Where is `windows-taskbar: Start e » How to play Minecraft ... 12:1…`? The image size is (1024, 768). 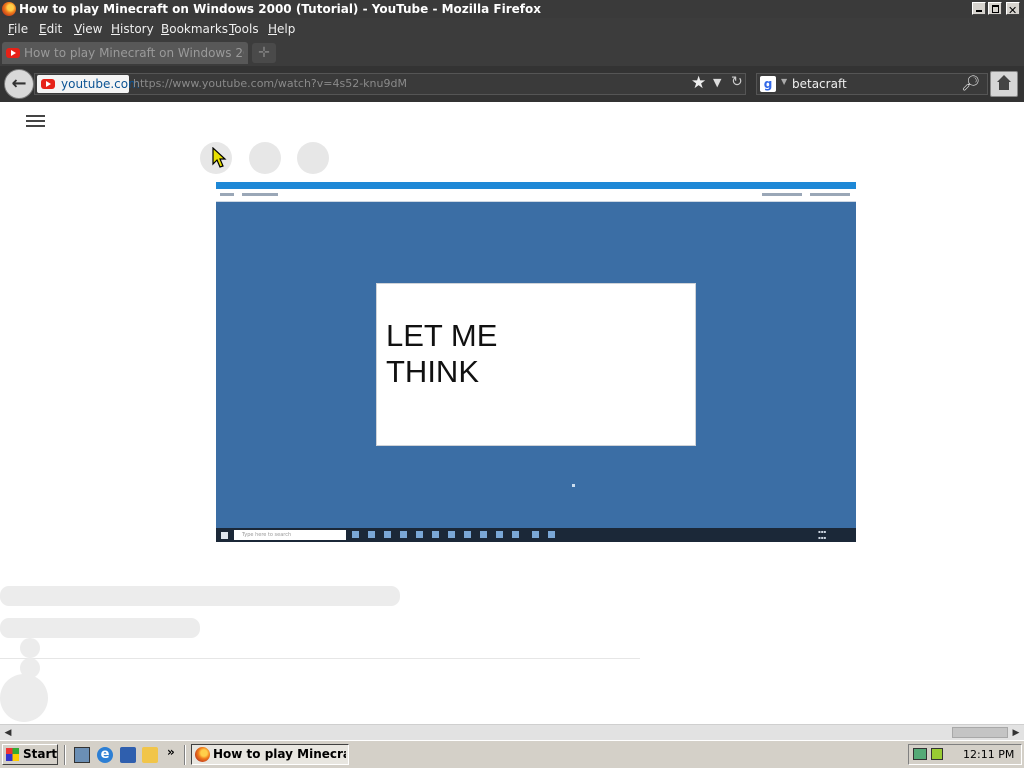
windows-taskbar: Start e » How to play Minecraft ... 12:1… is located at coordinates (512, 754).